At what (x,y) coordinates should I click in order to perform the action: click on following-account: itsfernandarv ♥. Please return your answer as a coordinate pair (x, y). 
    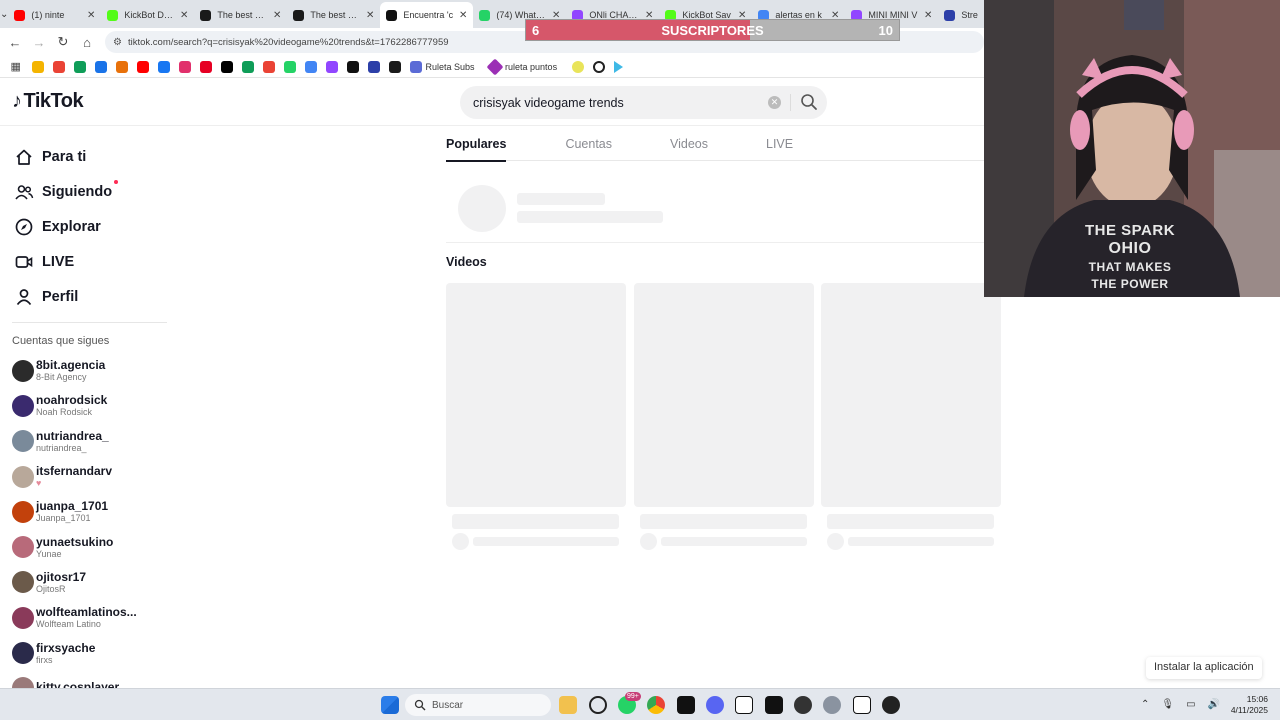
    Looking at the image, I should click on (90, 476).